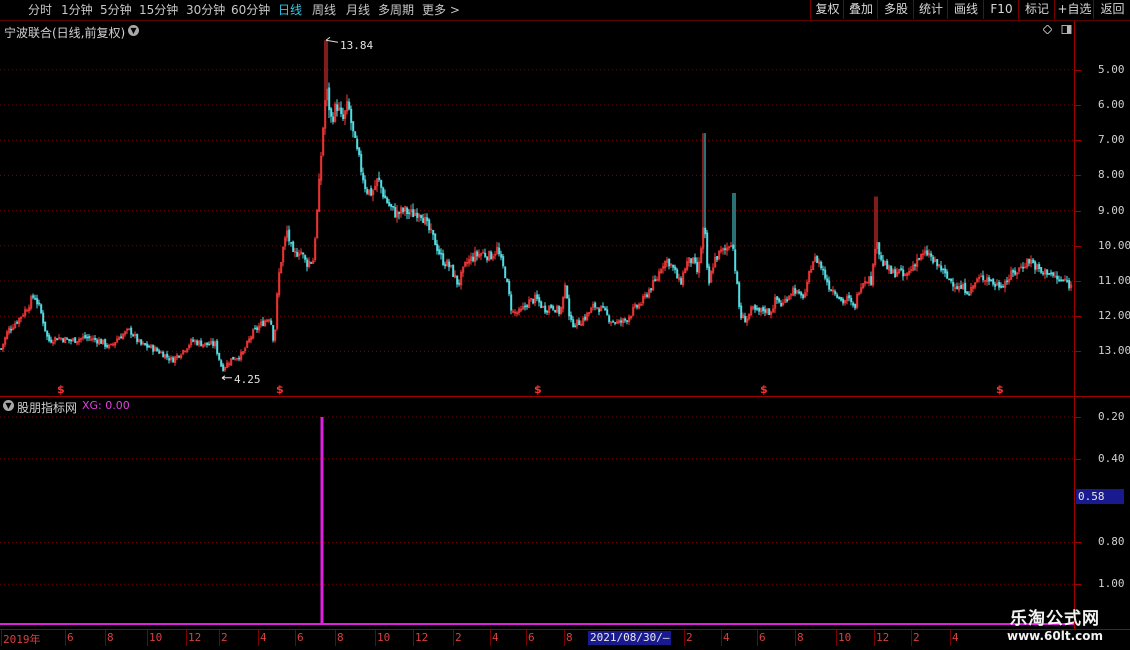  Describe the element at coordinates (965, 9) in the screenshot. I see `toolbar-button-4: 画线` at that location.